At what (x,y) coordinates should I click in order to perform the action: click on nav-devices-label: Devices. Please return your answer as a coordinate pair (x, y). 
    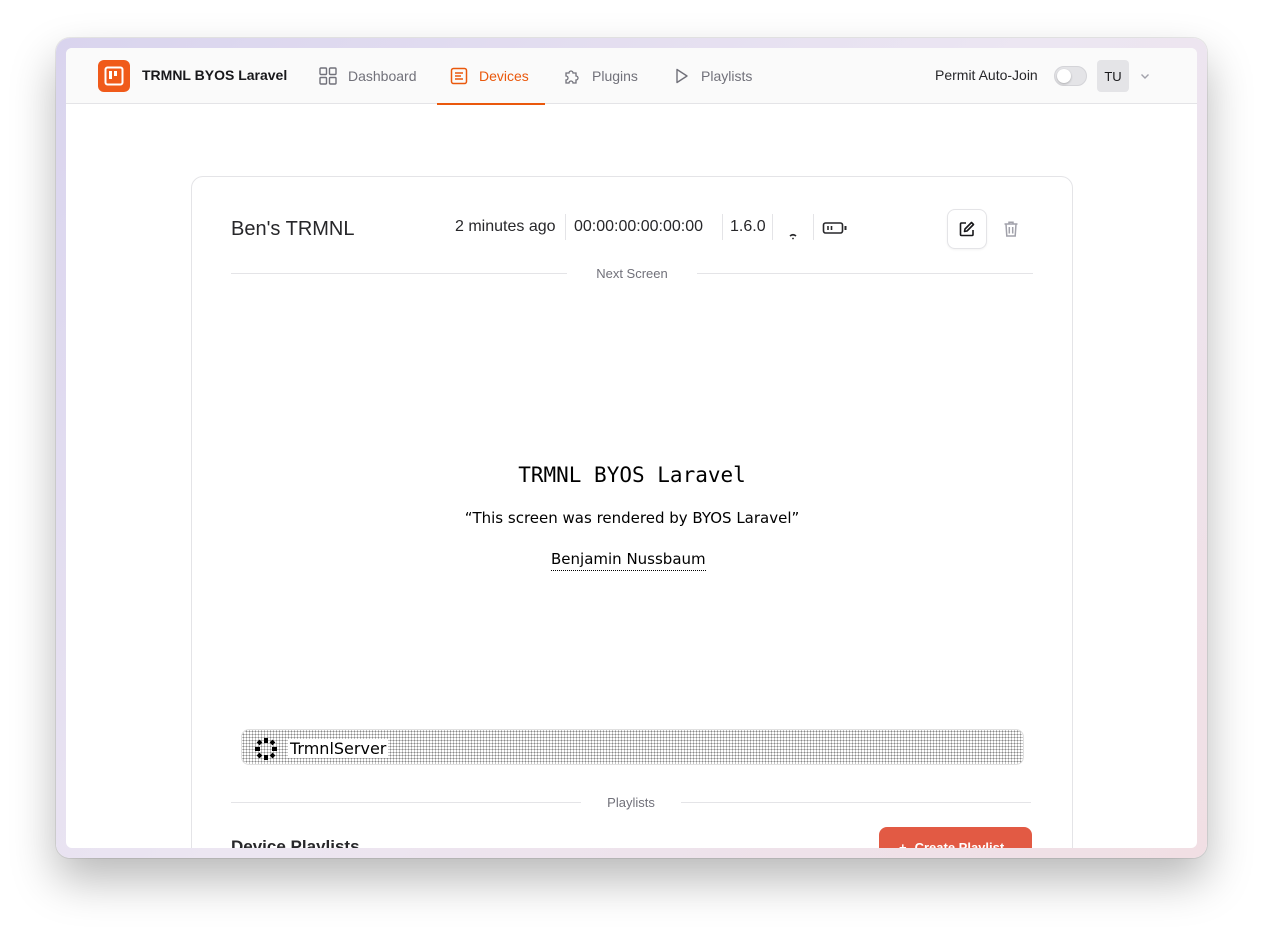
    Looking at the image, I should click on (504, 76).